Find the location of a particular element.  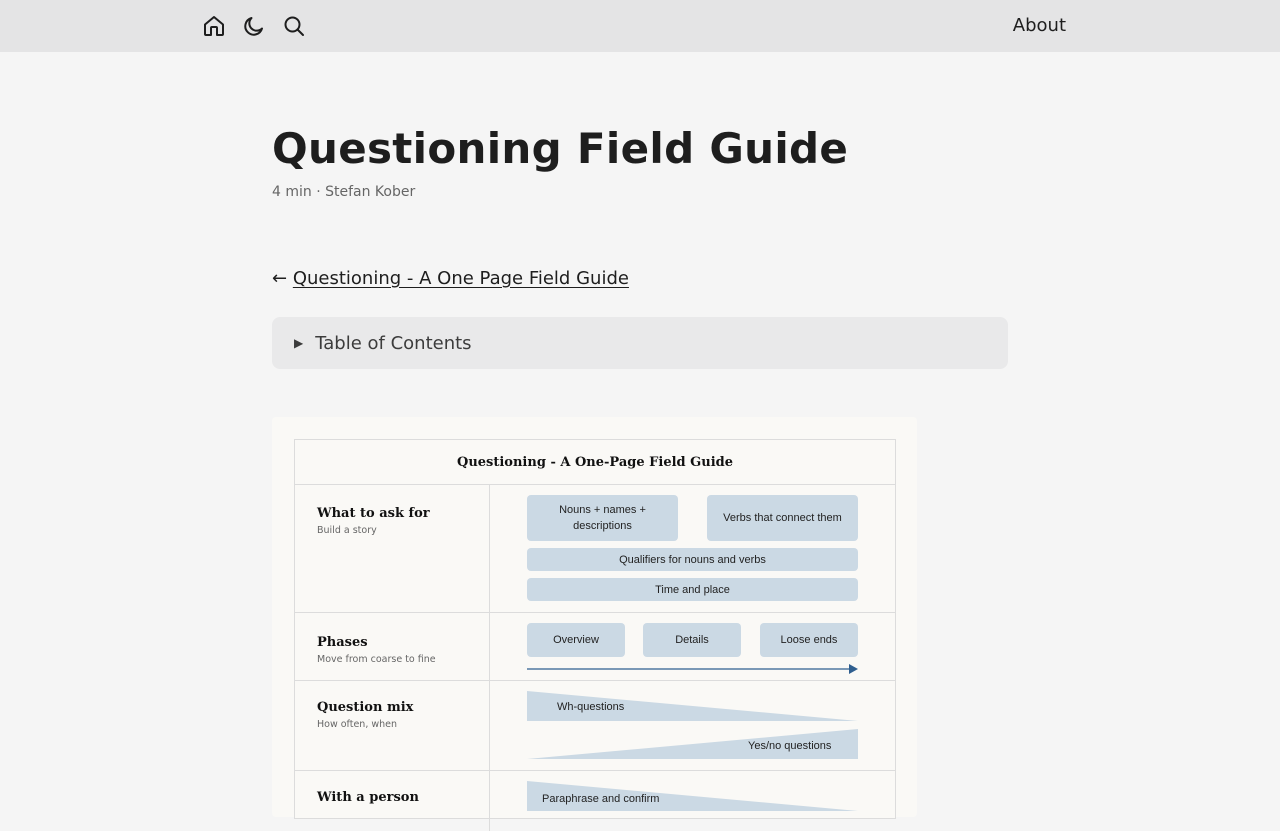

toc-label: Table of Contents is located at coordinates (393, 343).